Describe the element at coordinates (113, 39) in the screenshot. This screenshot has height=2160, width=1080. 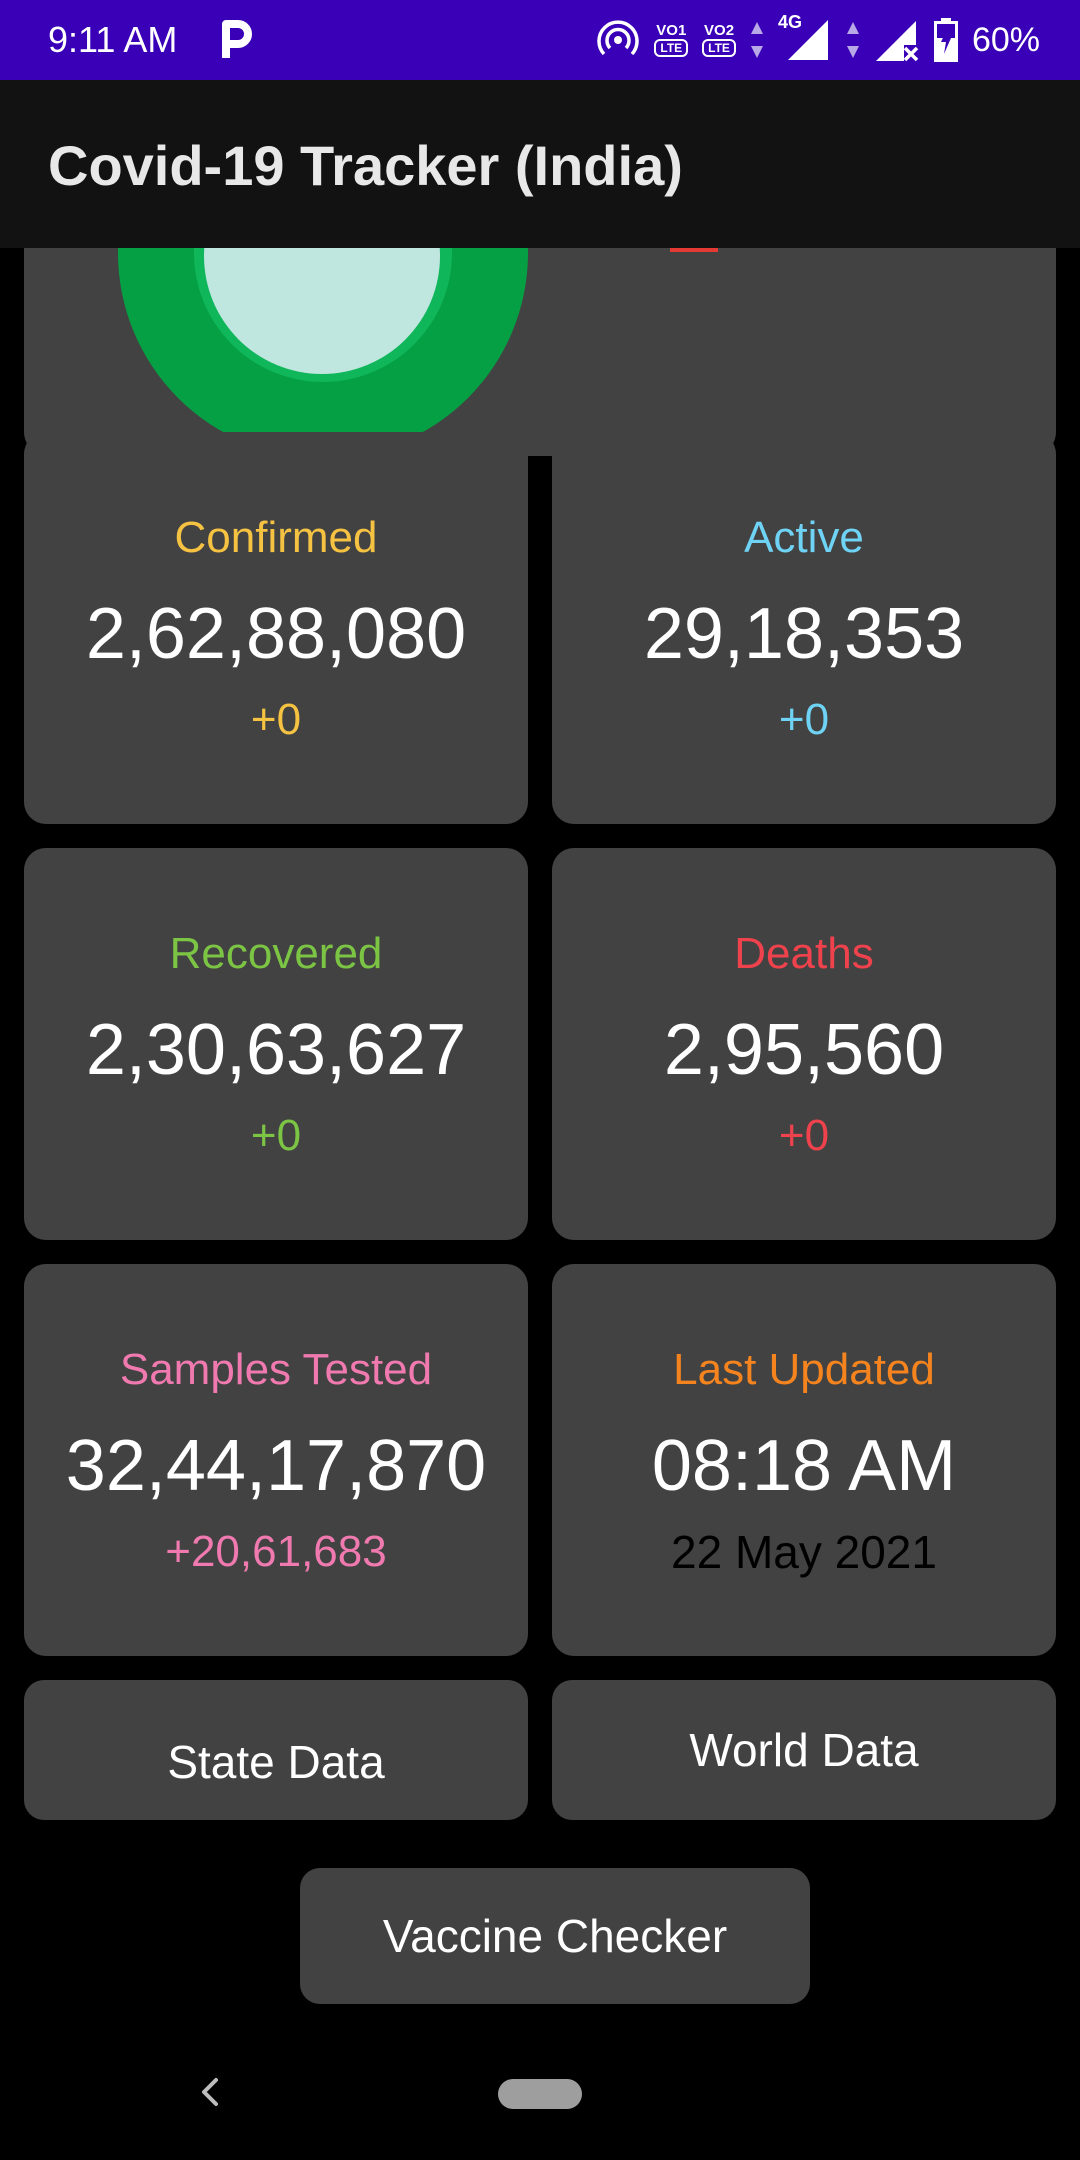
I see `status-time: 9:11 AM` at that location.